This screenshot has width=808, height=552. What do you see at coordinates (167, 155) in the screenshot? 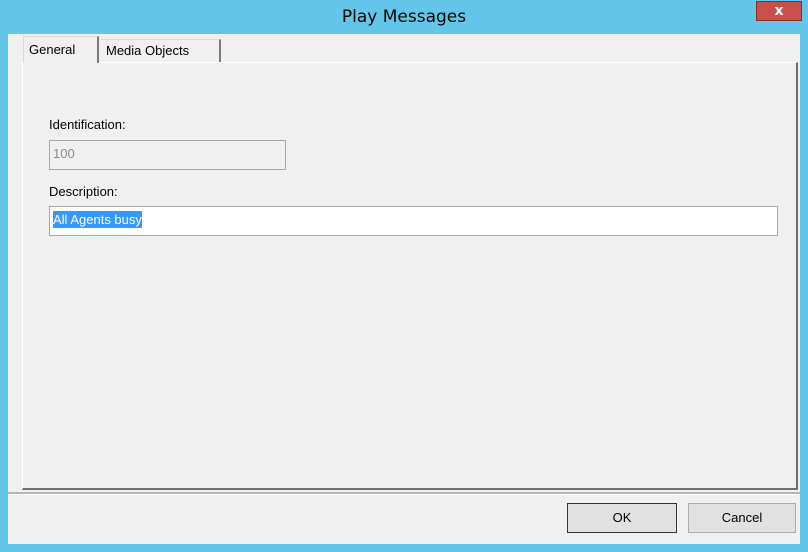
I see `identification-field: 100` at bounding box center [167, 155].